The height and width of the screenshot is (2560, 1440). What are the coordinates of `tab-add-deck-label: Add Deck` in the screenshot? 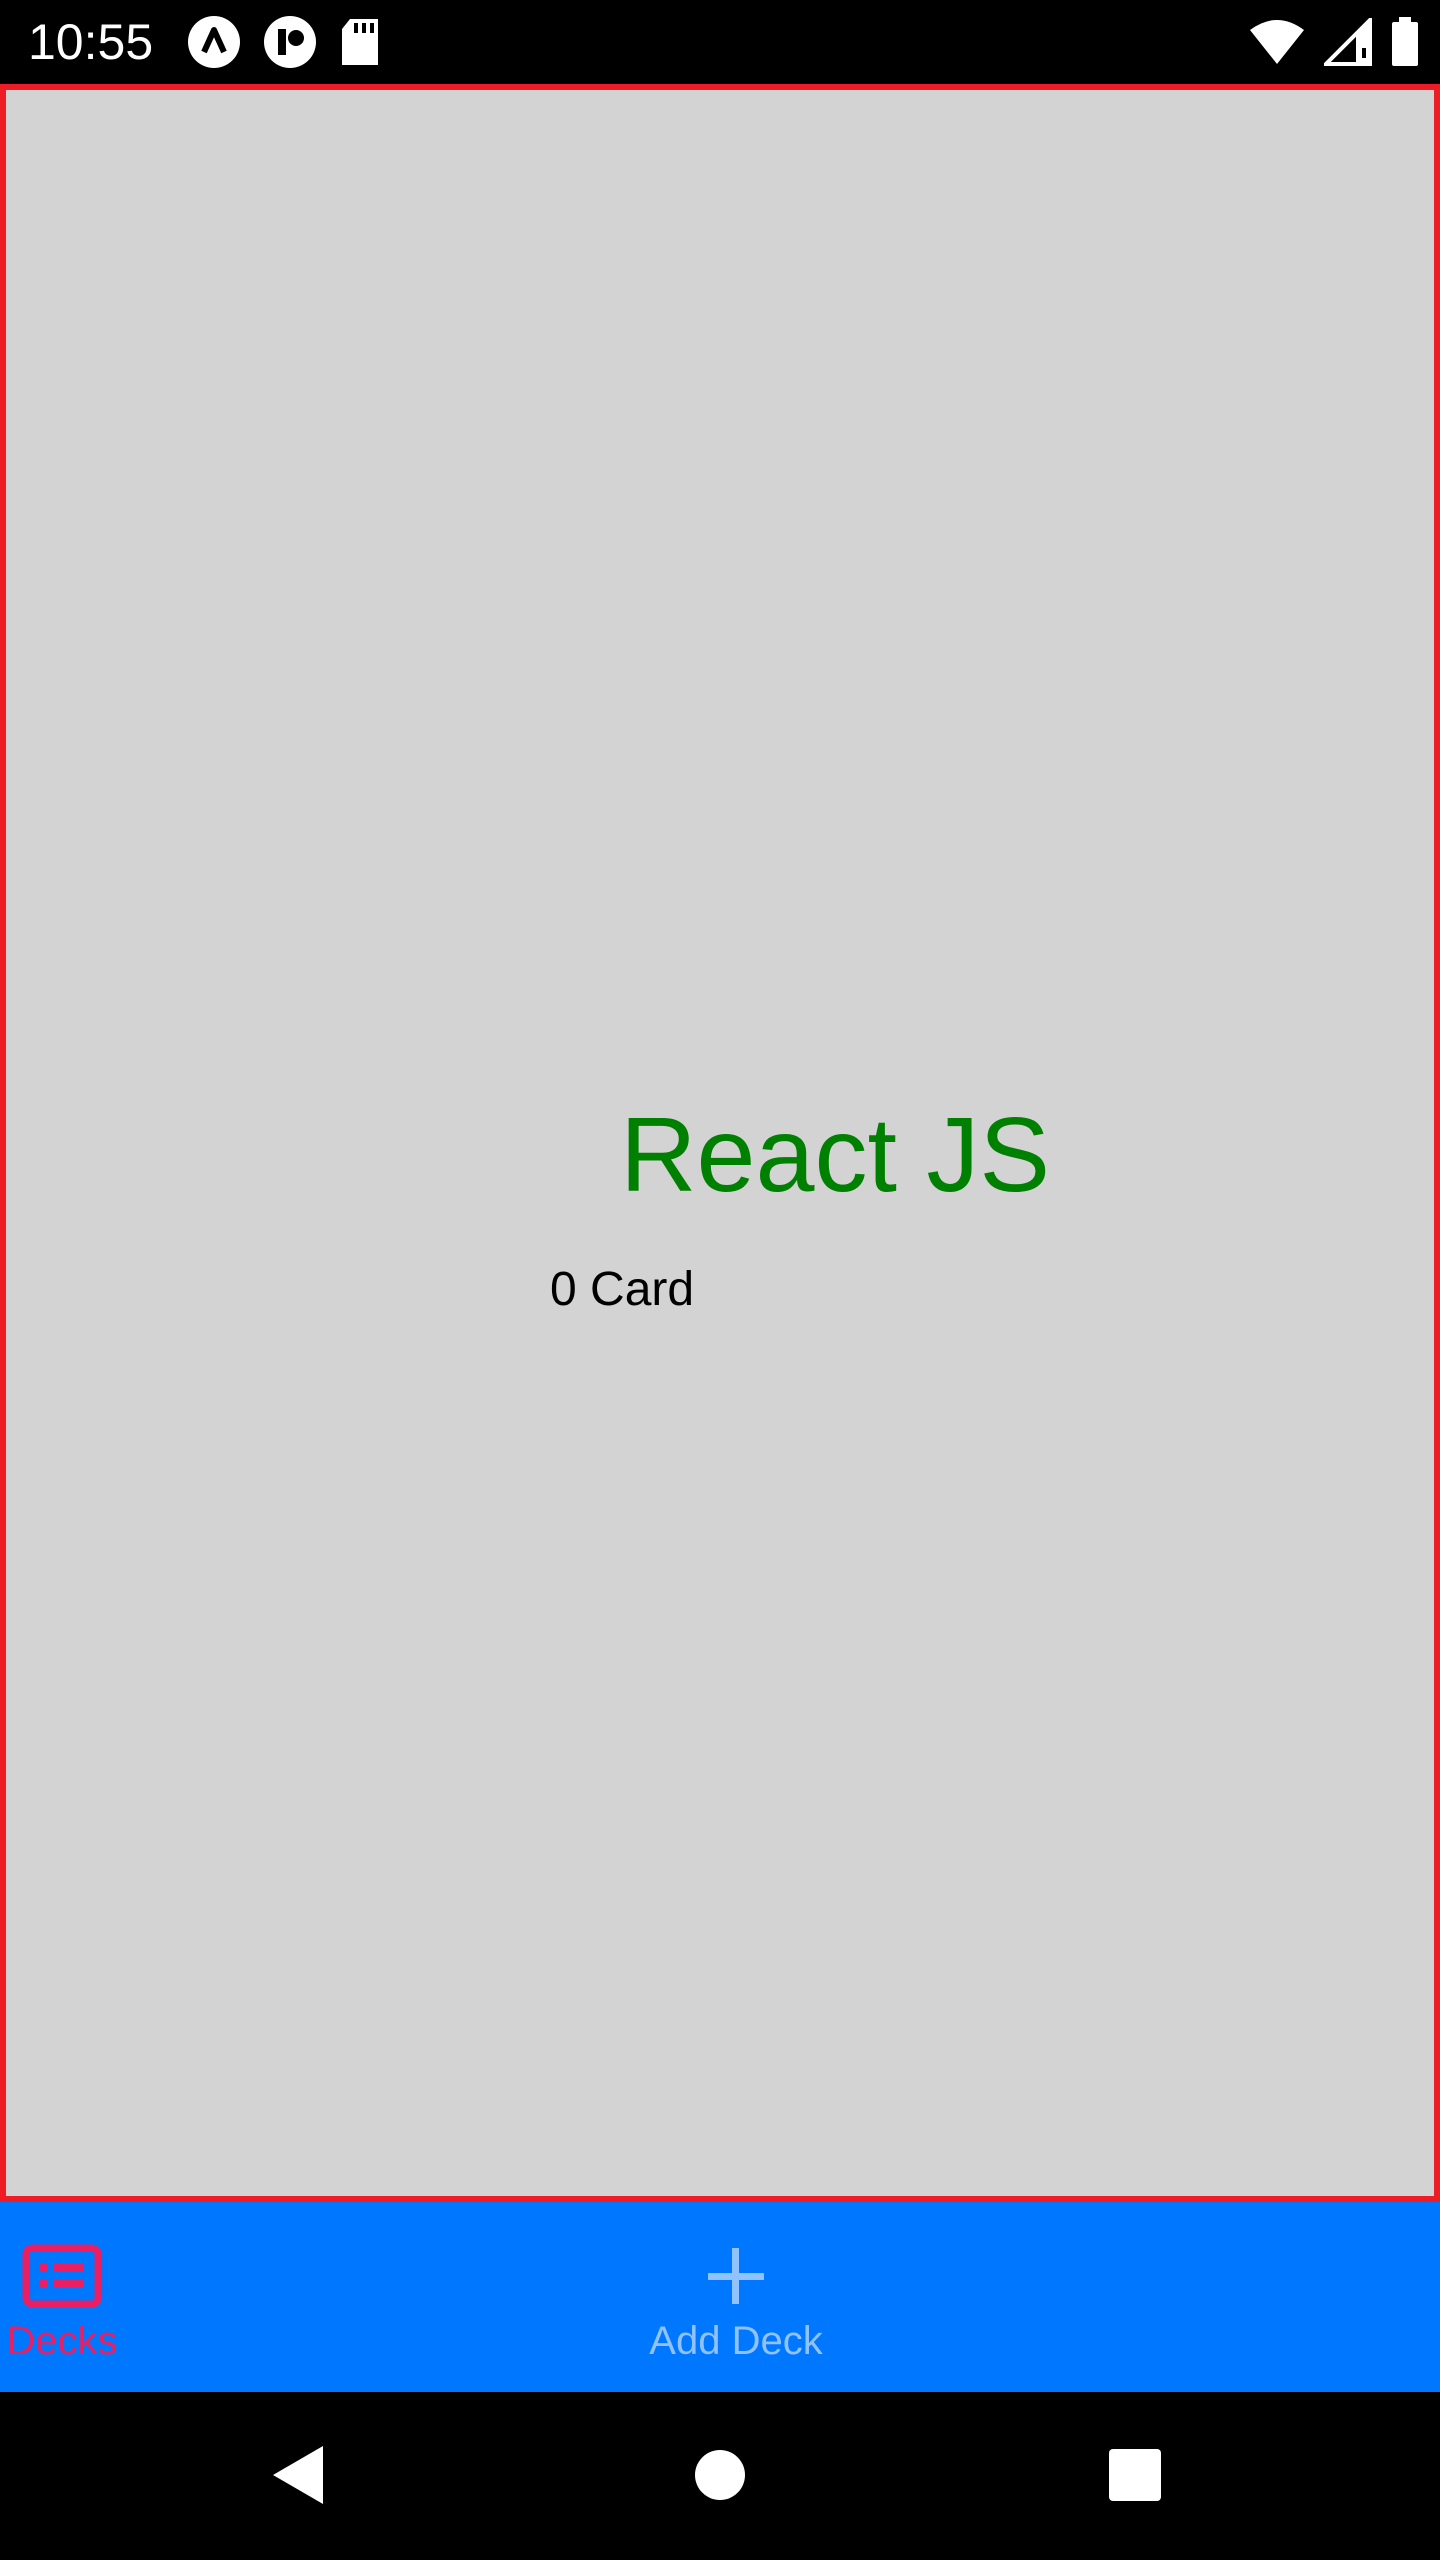 It's located at (736, 2341).